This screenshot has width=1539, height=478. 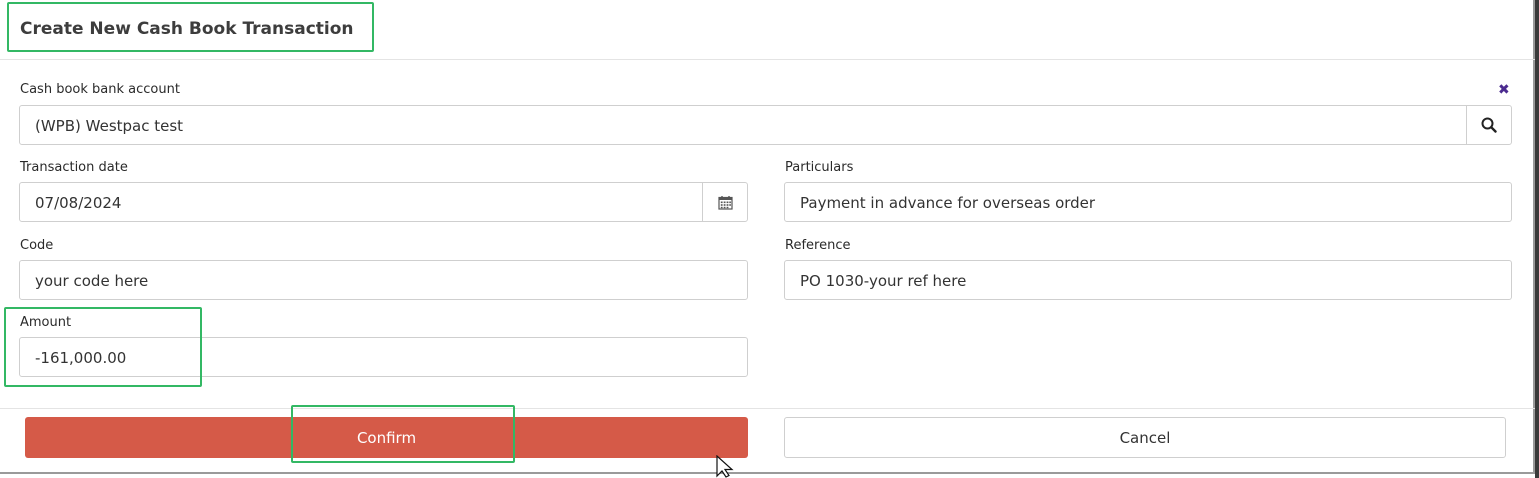 I want to click on mouse-cursor-icon, so click(x=725, y=466).